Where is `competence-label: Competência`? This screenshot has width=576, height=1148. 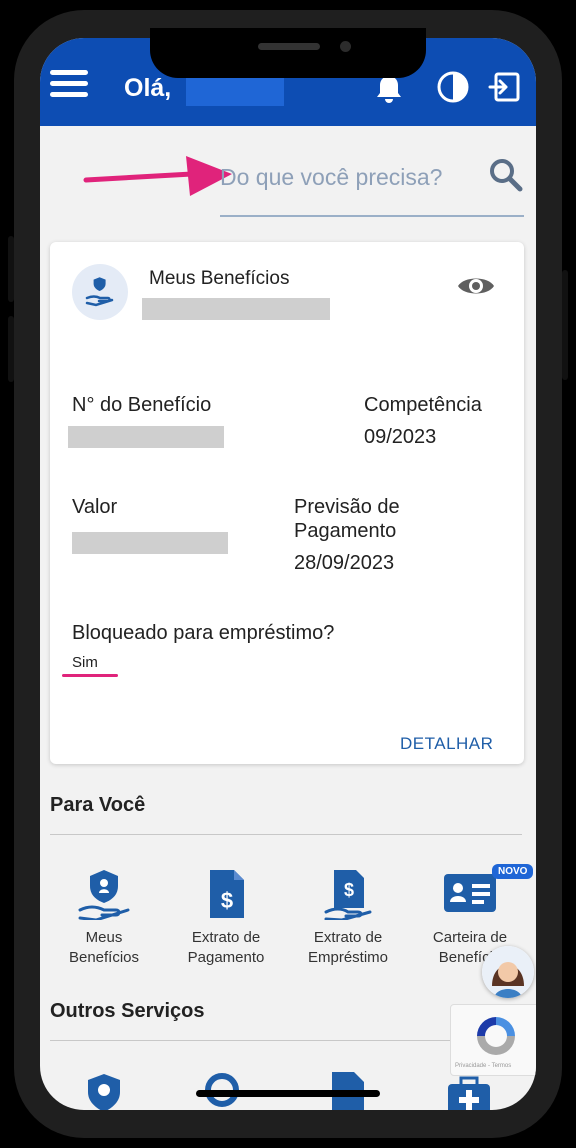 competence-label: Competência is located at coordinates (423, 405).